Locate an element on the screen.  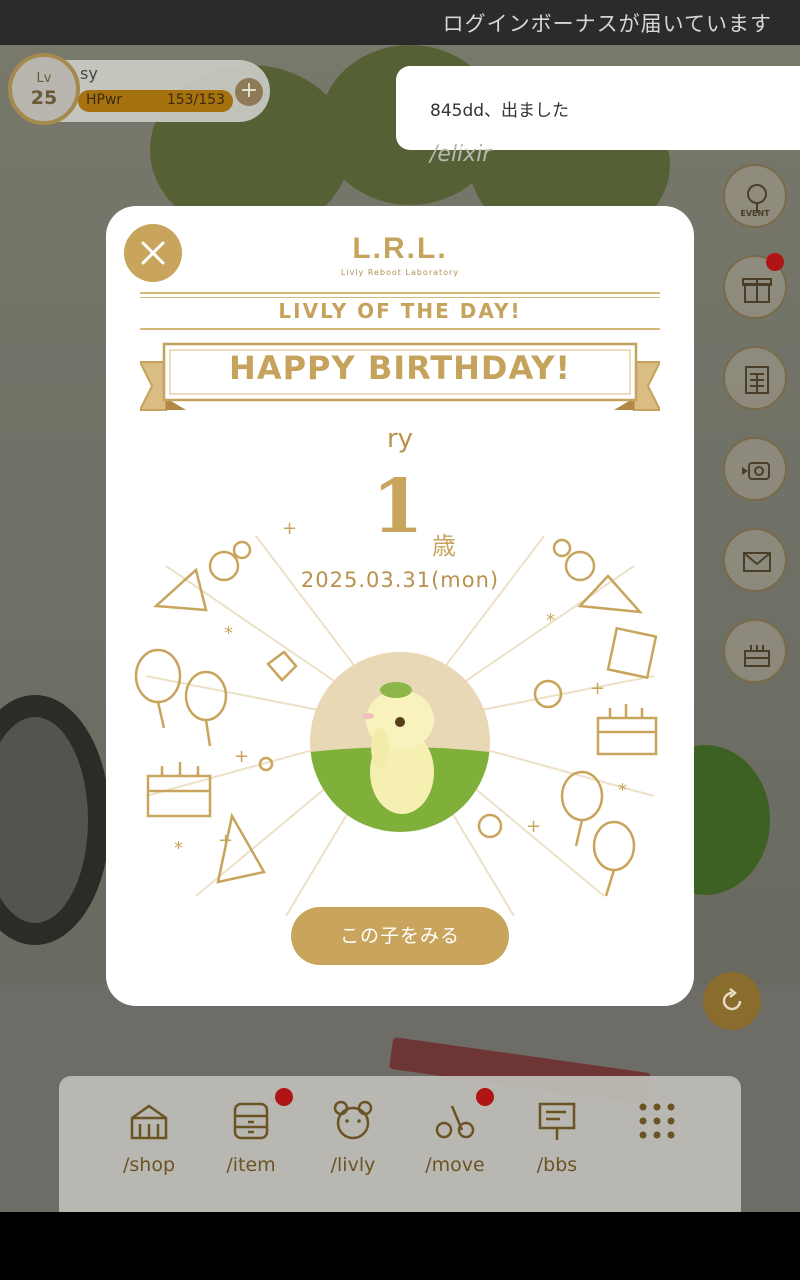
nav-move-label: /move is located at coordinates (455, 1165).